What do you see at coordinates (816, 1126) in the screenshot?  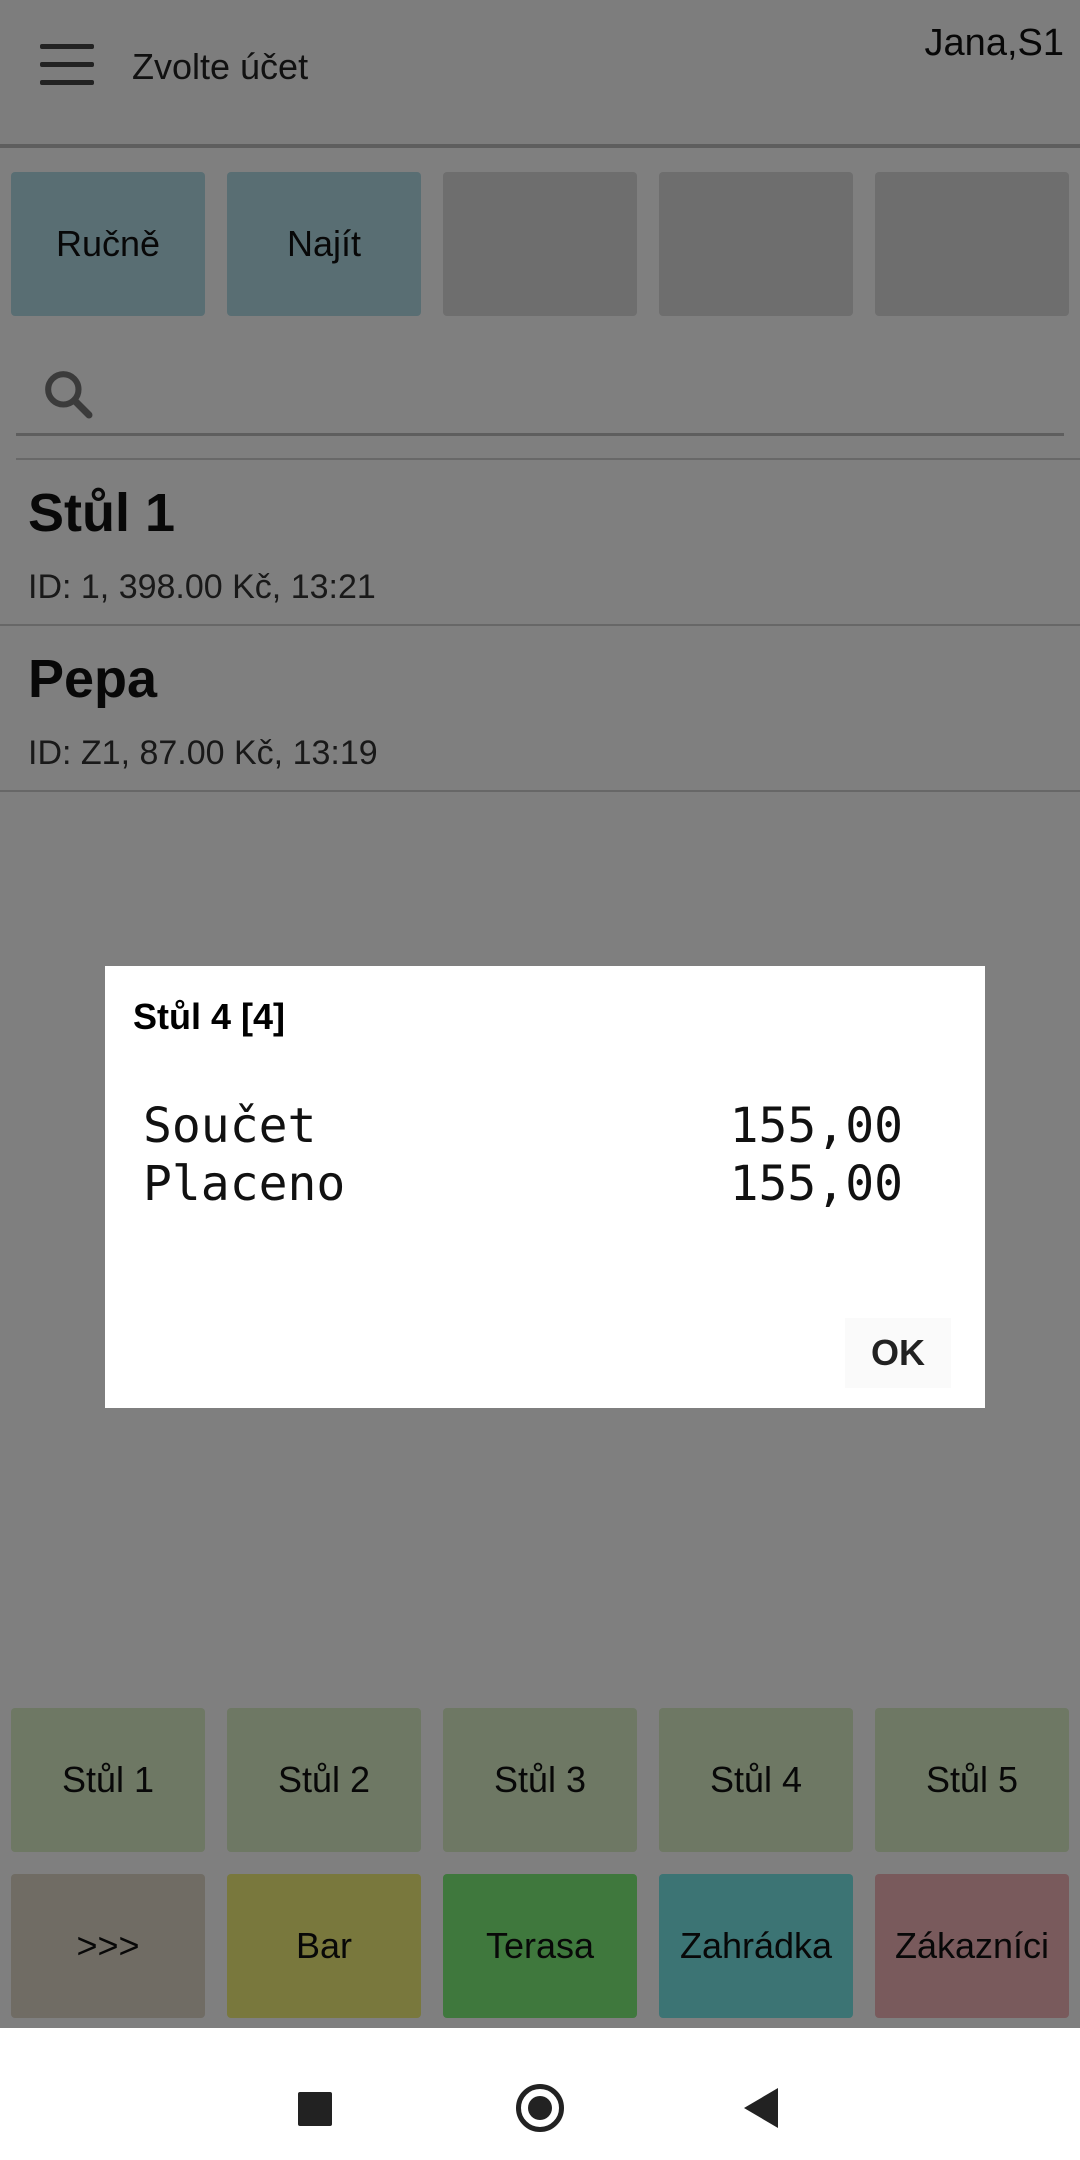 I see `total-value: 155,00` at bounding box center [816, 1126].